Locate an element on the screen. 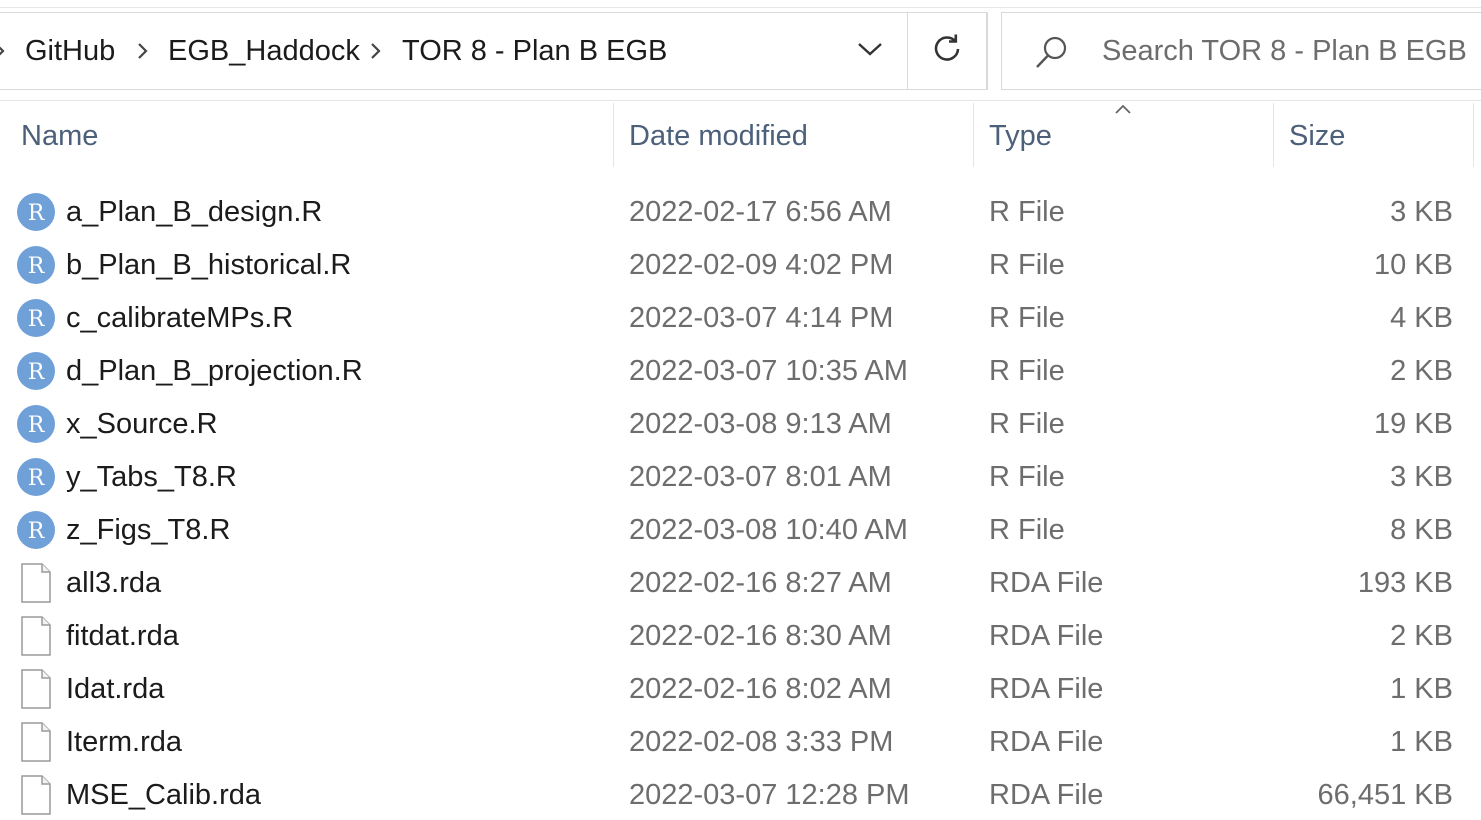  column-header-size: Size is located at coordinates (1379, 136).